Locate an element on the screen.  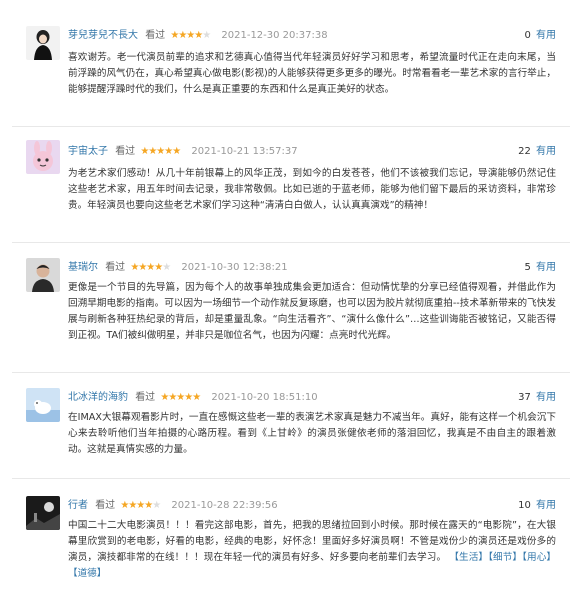
review-header: 行者 看过 ★★★★★ 2021-10-28 22:39:56 10 有用 is located at coordinates (312, 506).